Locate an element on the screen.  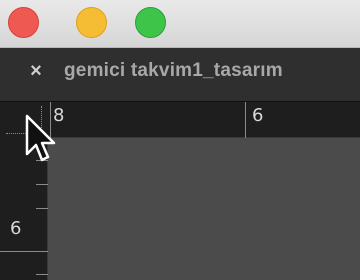
minimize-window-button is located at coordinates (91, 22).